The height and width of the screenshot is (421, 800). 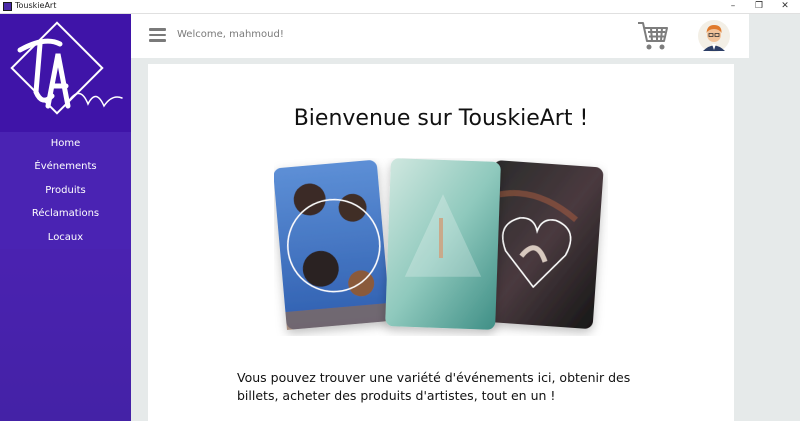 What do you see at coordinates (733, 6) in the screenshot?
I see `minimize-button: –` at bounding box center [733, 6].